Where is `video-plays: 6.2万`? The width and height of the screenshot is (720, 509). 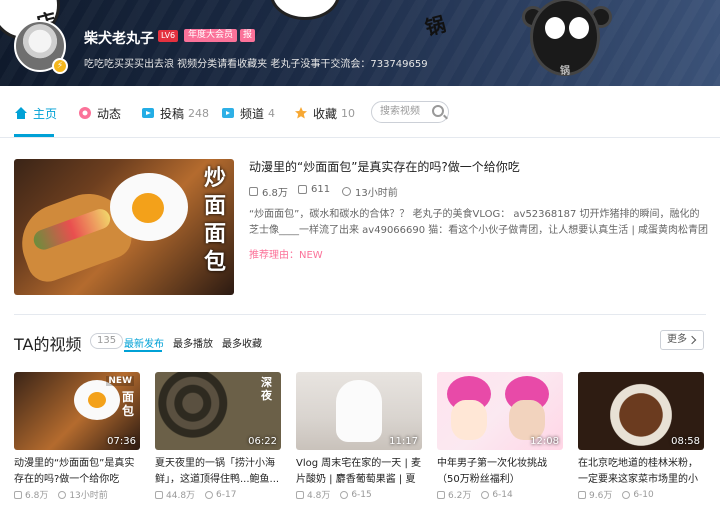
video-plays: 6.2万 is located at coordinates (454, 494).